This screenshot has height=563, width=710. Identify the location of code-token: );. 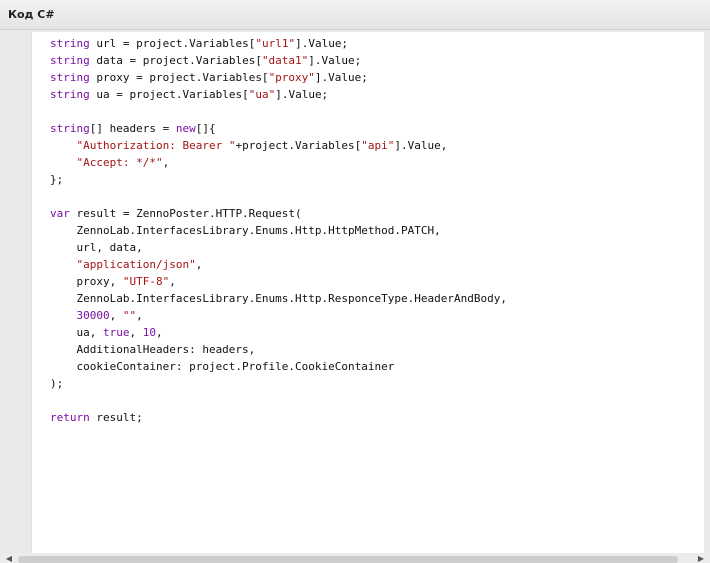
(57, 383).